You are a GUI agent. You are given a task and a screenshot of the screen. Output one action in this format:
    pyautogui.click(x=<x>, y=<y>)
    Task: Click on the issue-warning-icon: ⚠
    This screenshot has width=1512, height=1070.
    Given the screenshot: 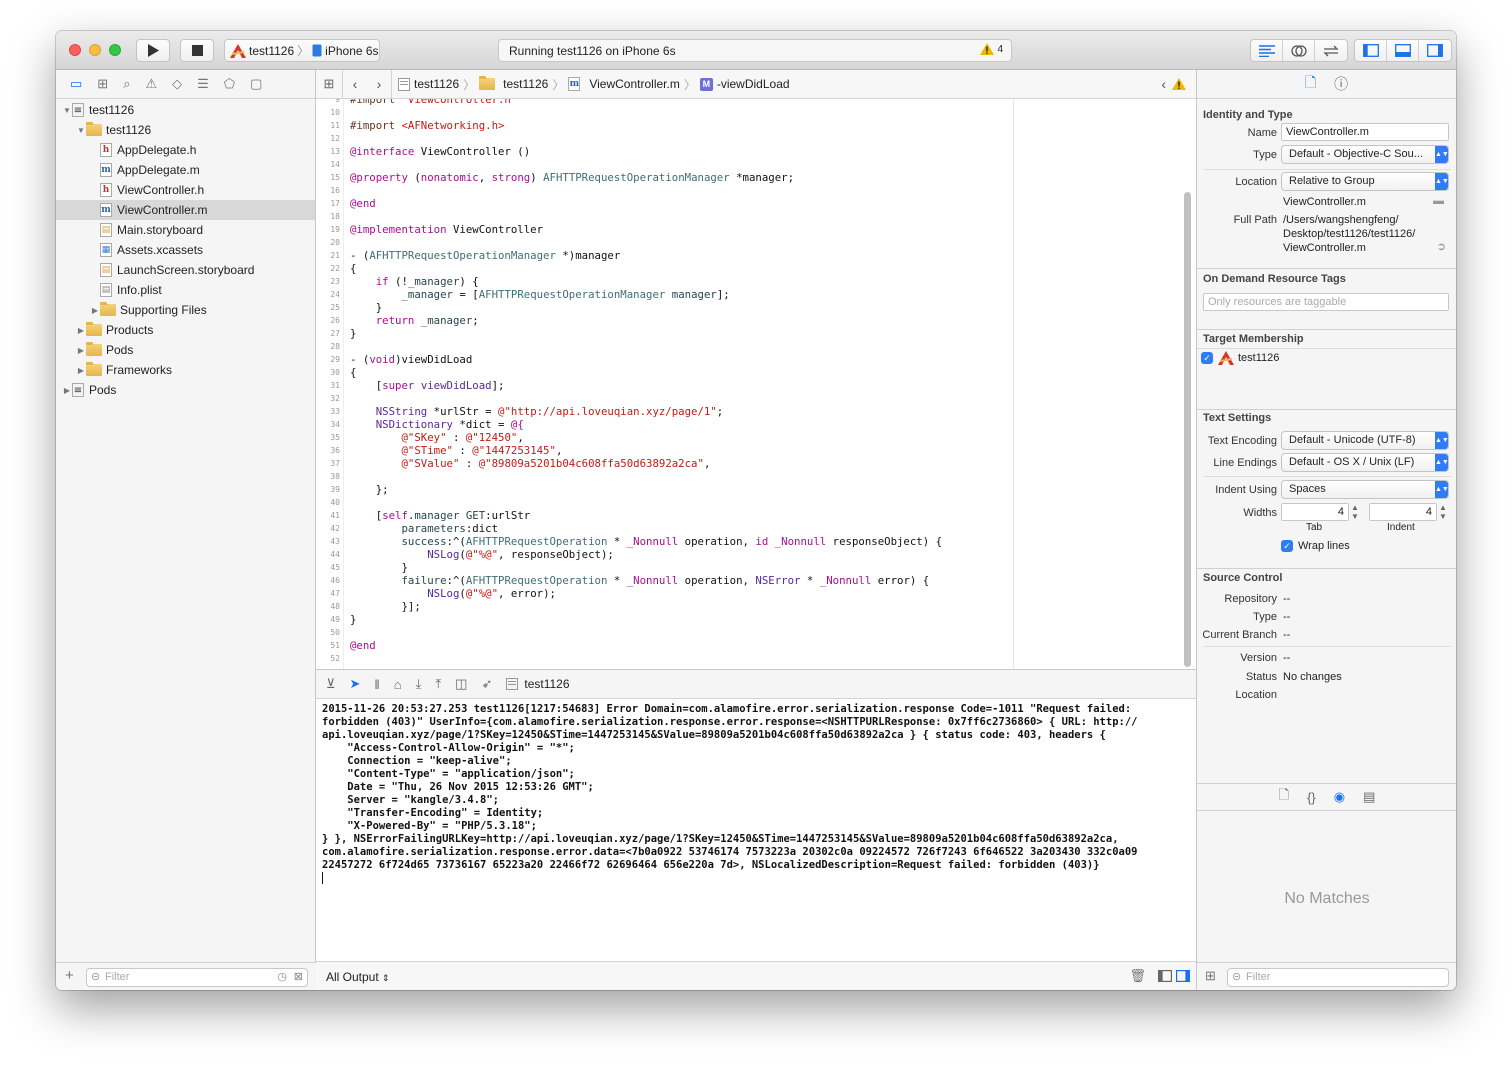 What is the action you would take?
    pyautogui.click(x=151, y=84)
    